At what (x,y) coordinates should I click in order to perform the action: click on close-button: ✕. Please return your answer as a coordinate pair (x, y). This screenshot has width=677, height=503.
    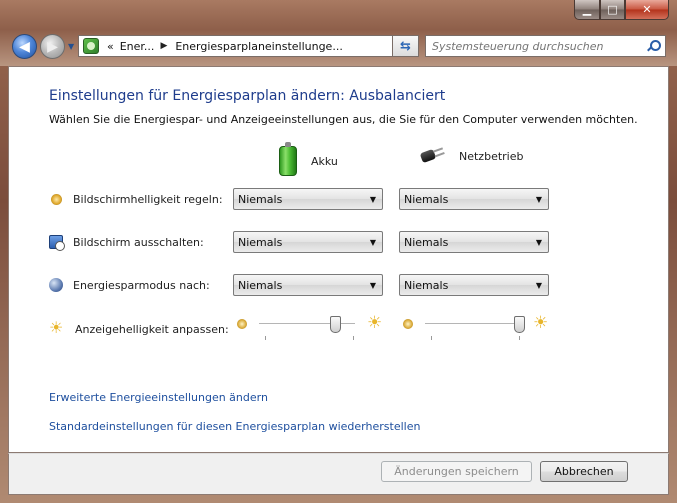
    Looking at the image, I should click on (647, 10).